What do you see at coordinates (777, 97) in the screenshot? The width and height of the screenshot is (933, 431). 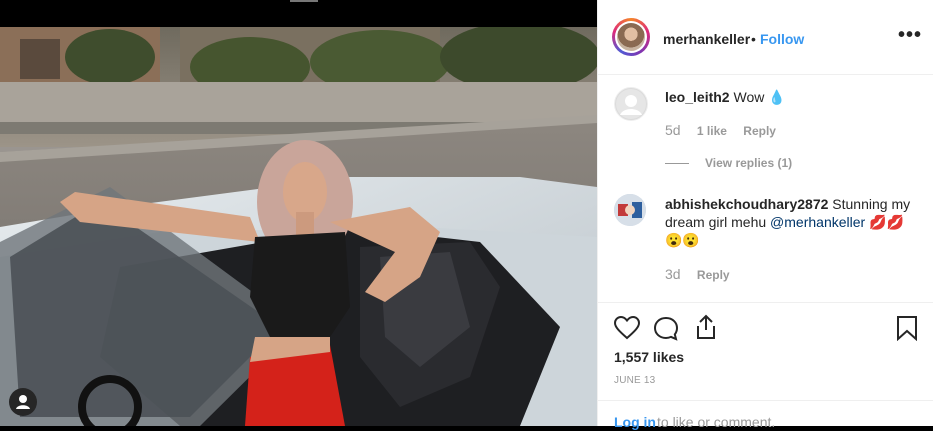 I see `comment-emoji: 💧` at bounding box center [777, 97].